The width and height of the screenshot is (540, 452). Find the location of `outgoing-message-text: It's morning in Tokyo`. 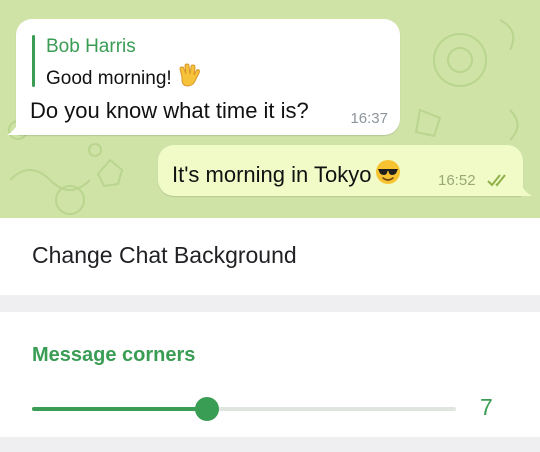

outgoing-message-text: It's morning in Tokyo is located at coordinates (286, 173).